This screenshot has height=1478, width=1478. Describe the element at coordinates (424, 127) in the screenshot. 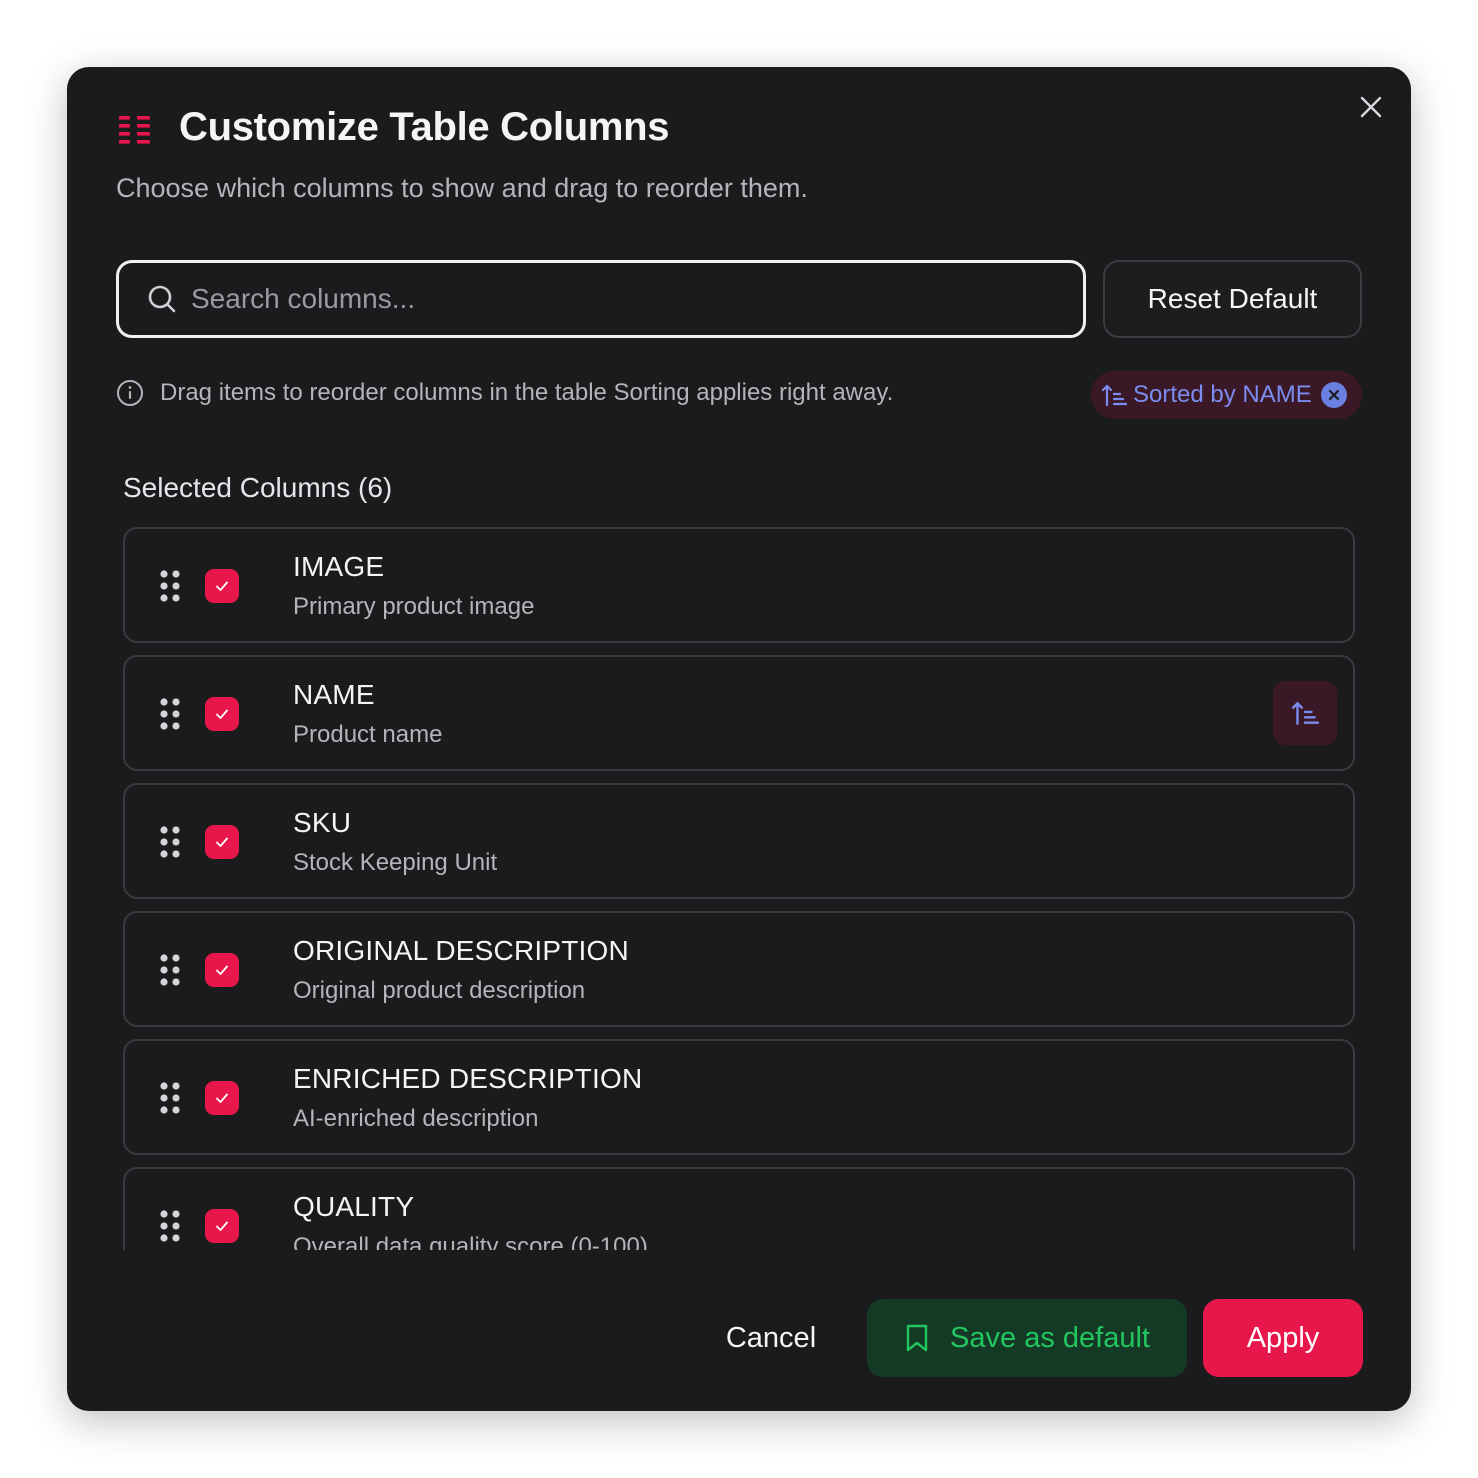

I see `dialog-title: Customize Table Columns` at that location.